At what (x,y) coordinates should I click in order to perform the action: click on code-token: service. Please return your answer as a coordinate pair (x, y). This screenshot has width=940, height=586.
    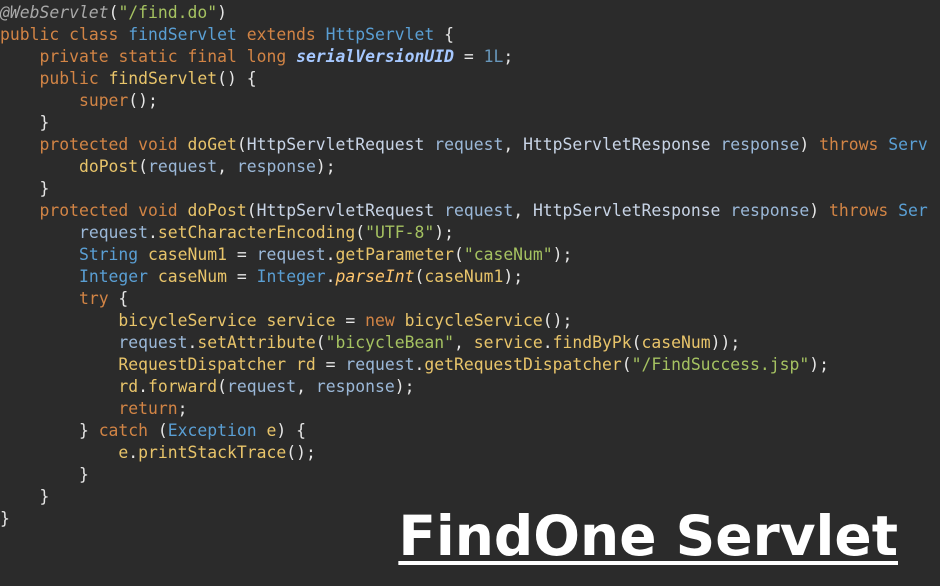
    Looking at the image, I should click on (508, 342).